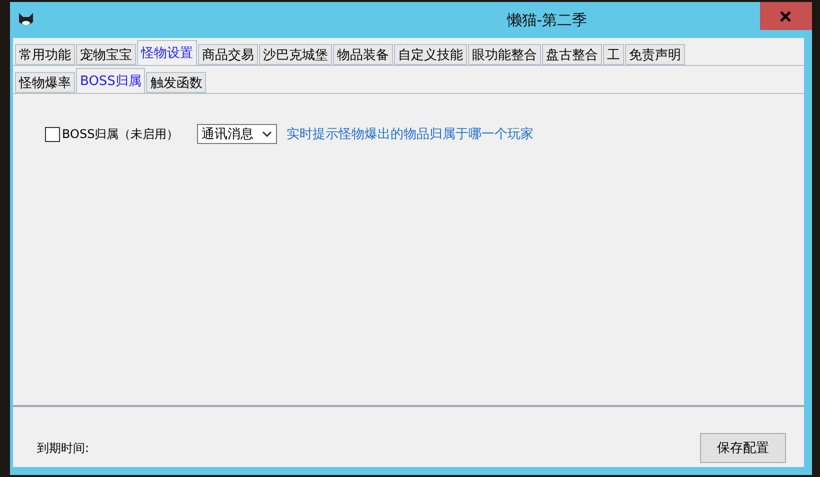  What do you see at coordinates (111, 80) in the screenshot?
I see `tab: BOSS归属` at bounding box center [111, 80].